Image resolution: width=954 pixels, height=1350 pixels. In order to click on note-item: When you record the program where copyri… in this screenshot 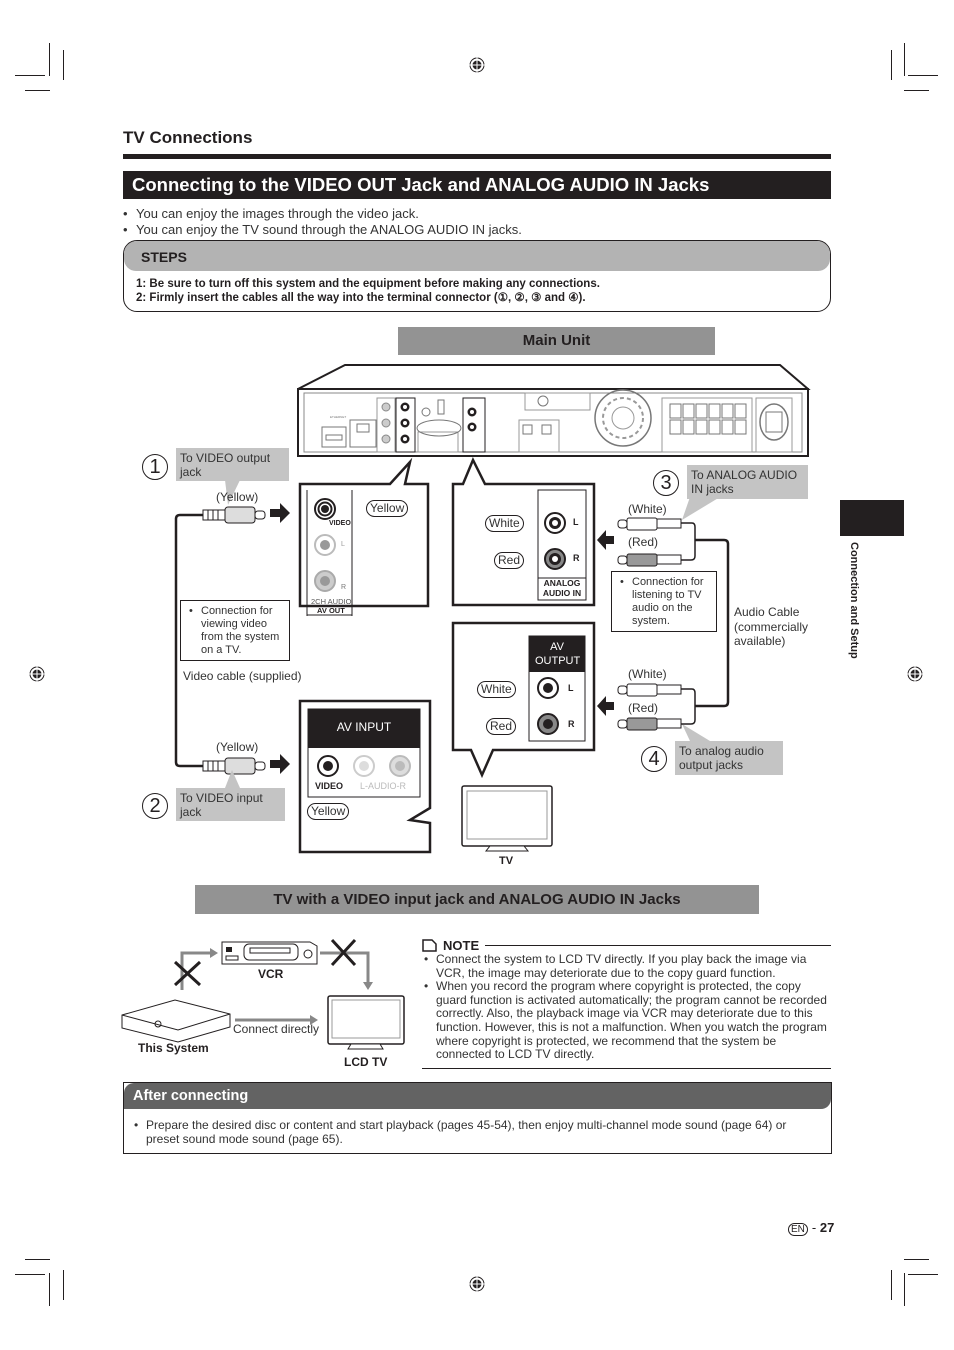, I will do `click(626, 1020)`.